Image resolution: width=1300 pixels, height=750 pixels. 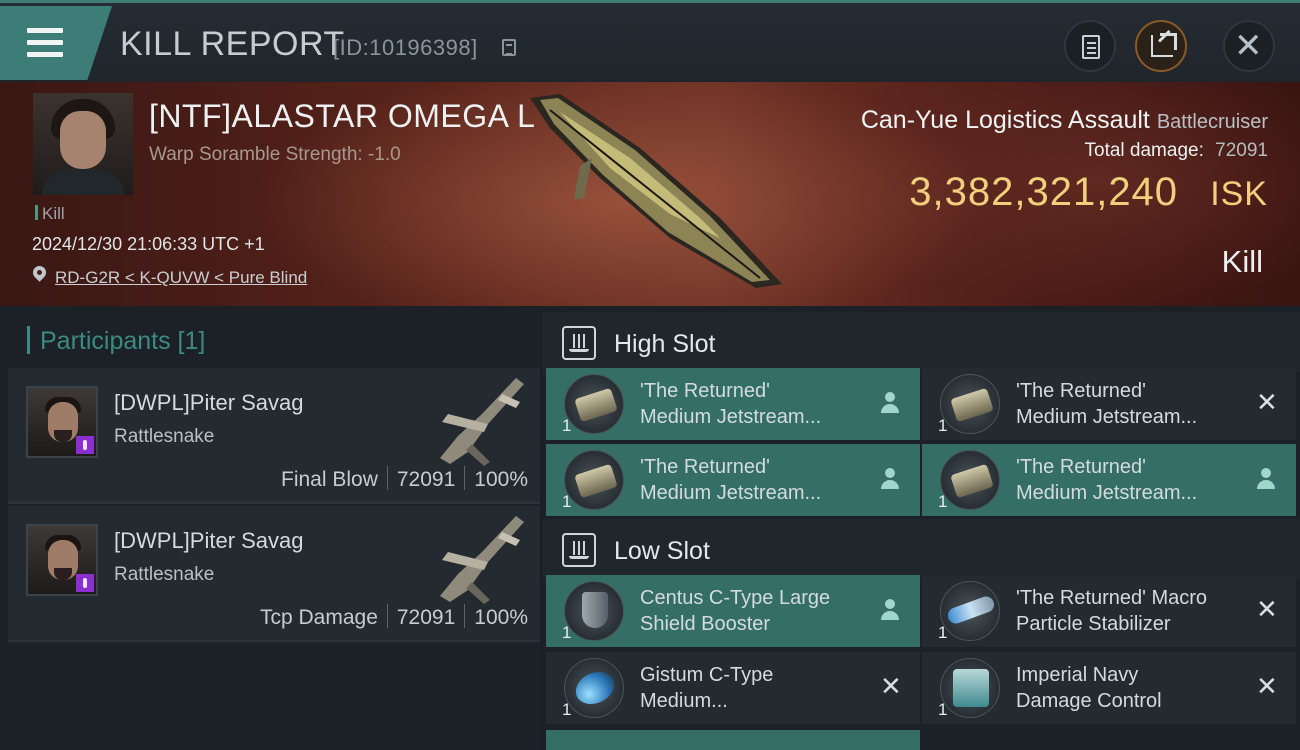 What do you see at coordinates (83, 144) in the screenshot?
I see `victim-portrait` at bounding box center [83, 144].